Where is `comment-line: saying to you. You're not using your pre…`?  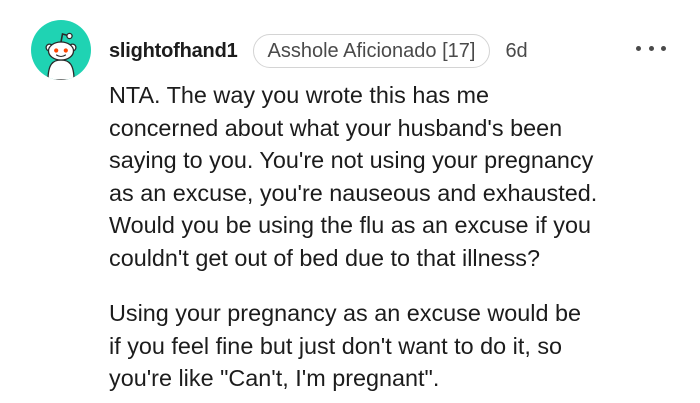 comment-line: saying to you. You're not using your pre… is located at coordinates (351, 160).